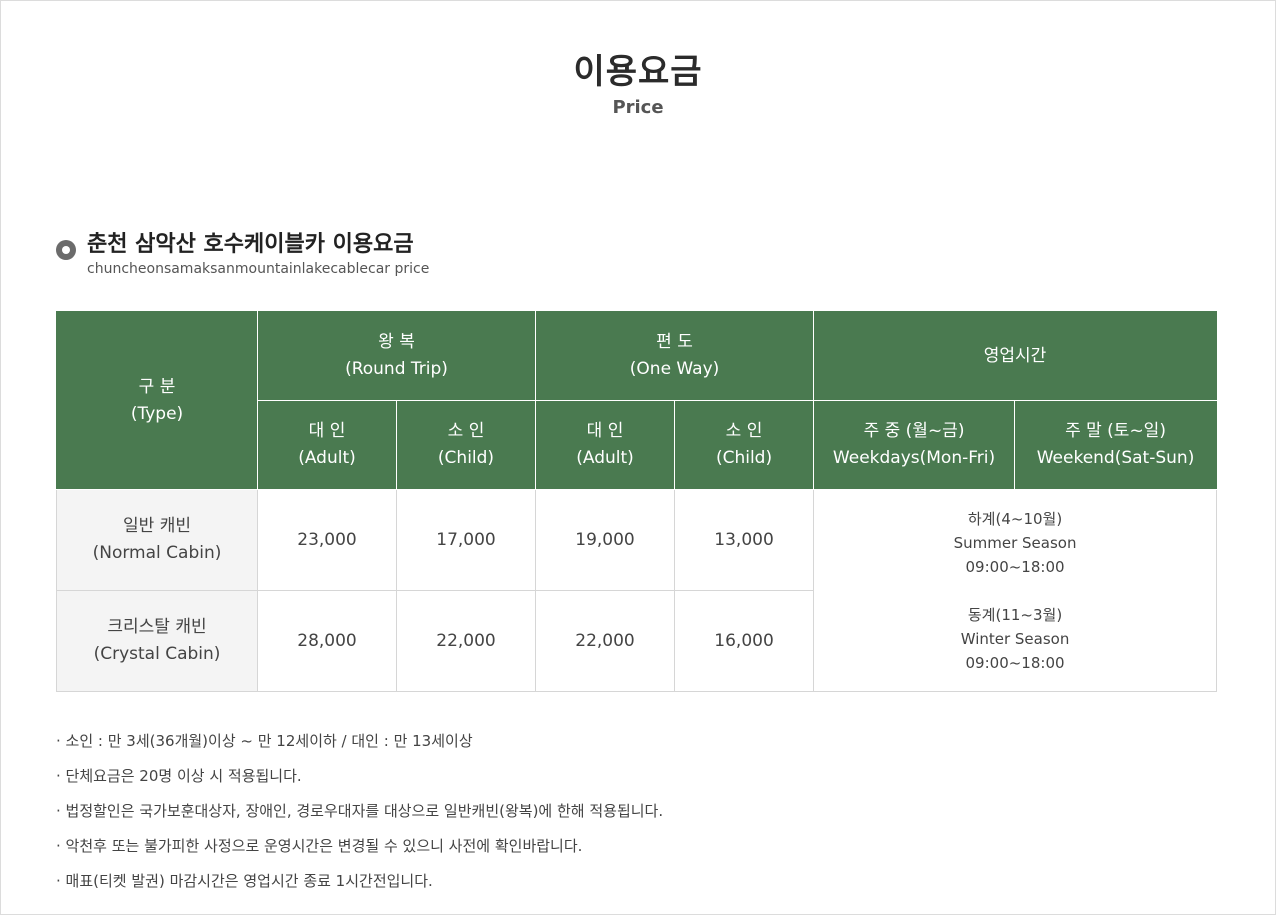 The image size is (1276, 915). What do you see at coordinates (638, 107) in the screenshot?
I see `page-subtitle: Price` at bounding box center [638, 107].